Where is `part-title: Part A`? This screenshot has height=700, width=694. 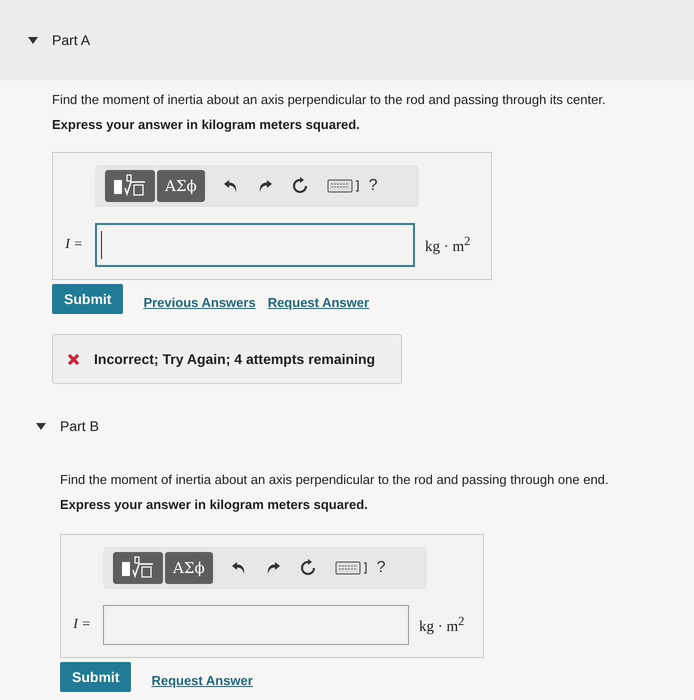
part-title: Part A is located at coordinates (71, 40).